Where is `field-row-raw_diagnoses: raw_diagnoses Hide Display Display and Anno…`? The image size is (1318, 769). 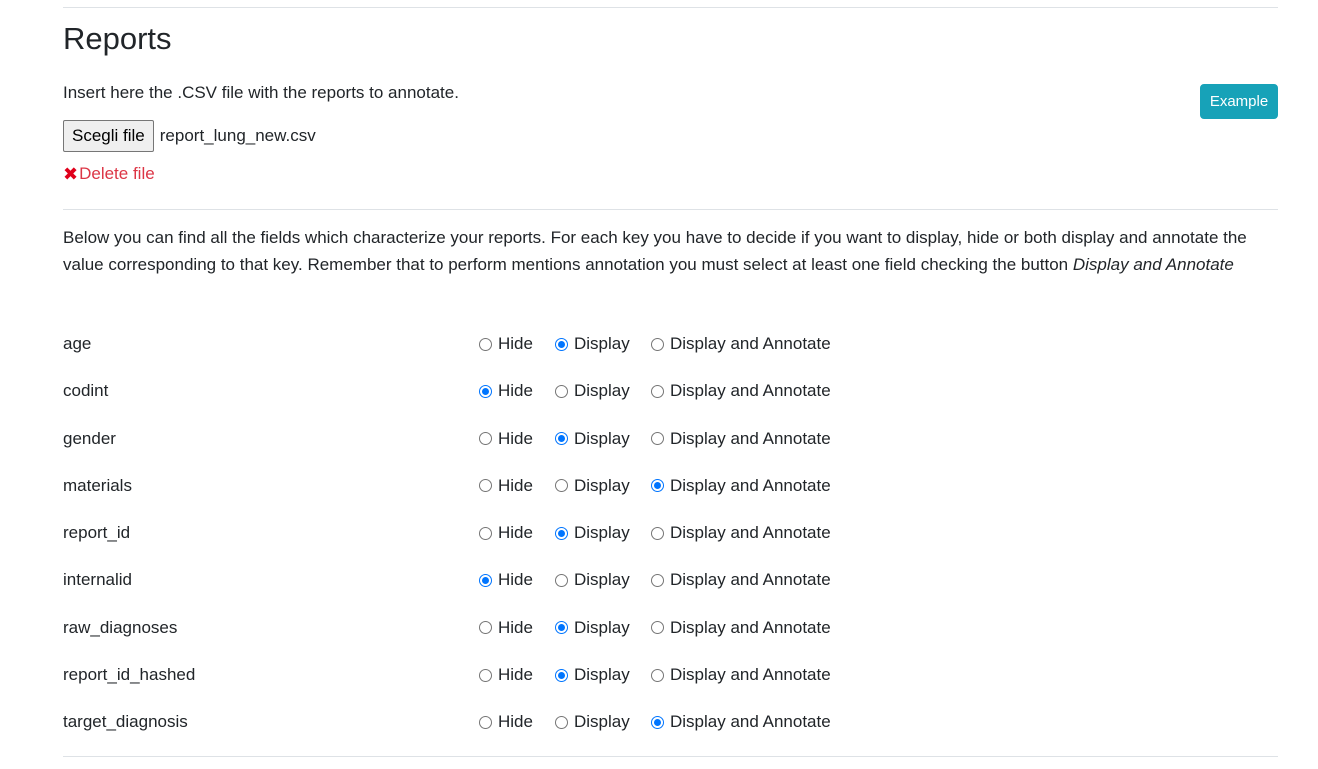 field-row-raw_diagnoses: raw_diagnoses Hide Display Display and Anno… is located at coordinates (670, 628).